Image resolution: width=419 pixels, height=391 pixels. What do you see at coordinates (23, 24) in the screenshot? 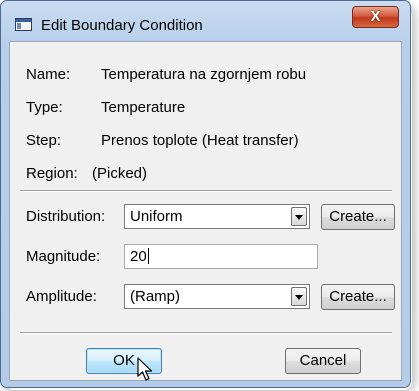
I see `window-icon` at bounding box center [23, 24].